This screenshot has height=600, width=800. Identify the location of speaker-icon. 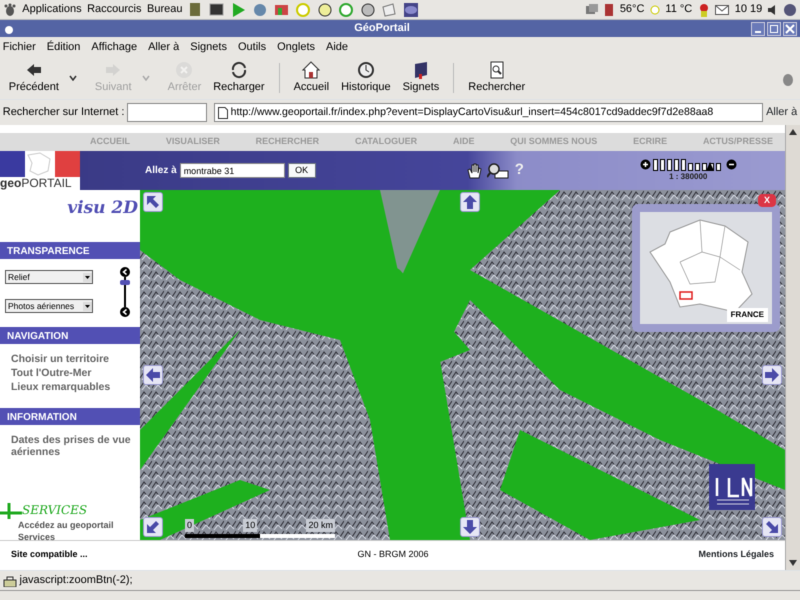
(773, 9).